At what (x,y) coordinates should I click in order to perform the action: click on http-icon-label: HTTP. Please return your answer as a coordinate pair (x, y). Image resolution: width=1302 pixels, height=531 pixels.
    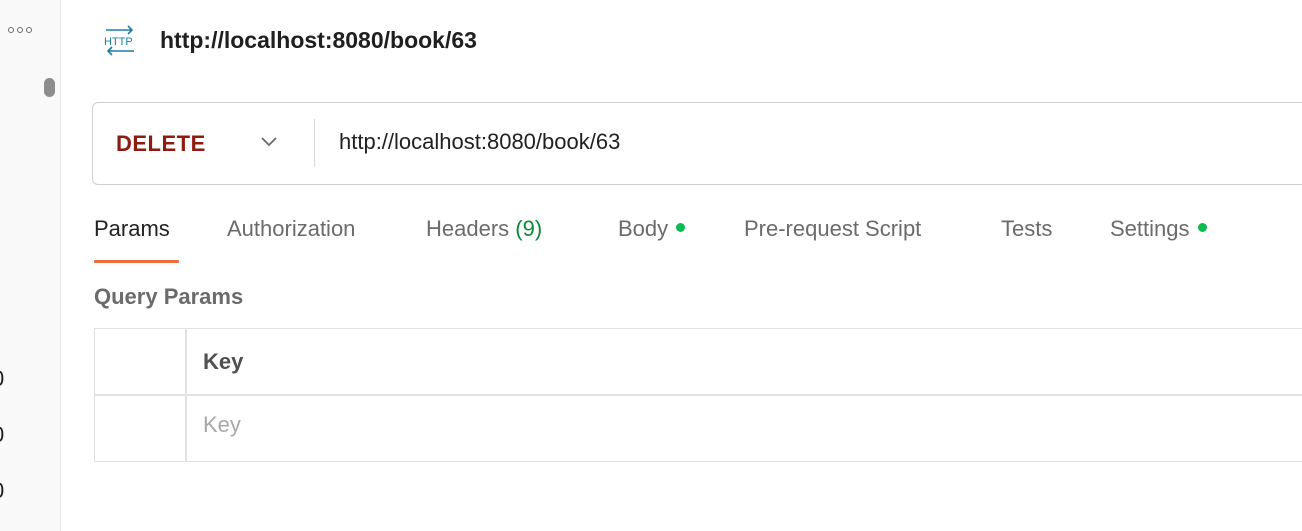
    Looking at the image, I should click on (118, 42).